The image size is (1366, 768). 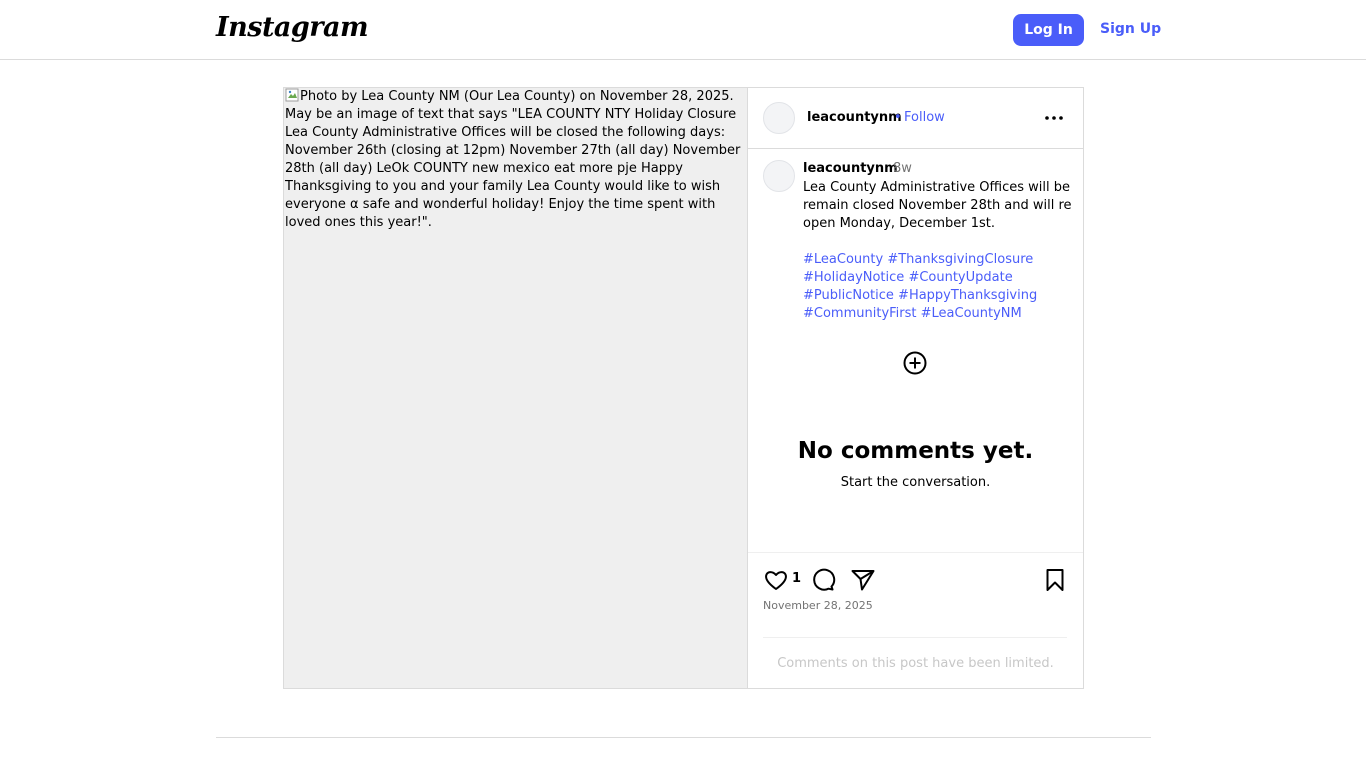 What do you see at coordinates (683, 30) in the screenshot?
I see `top-nav-bar: Instagram Log In Sign Up` at bounding box center [683, 30].